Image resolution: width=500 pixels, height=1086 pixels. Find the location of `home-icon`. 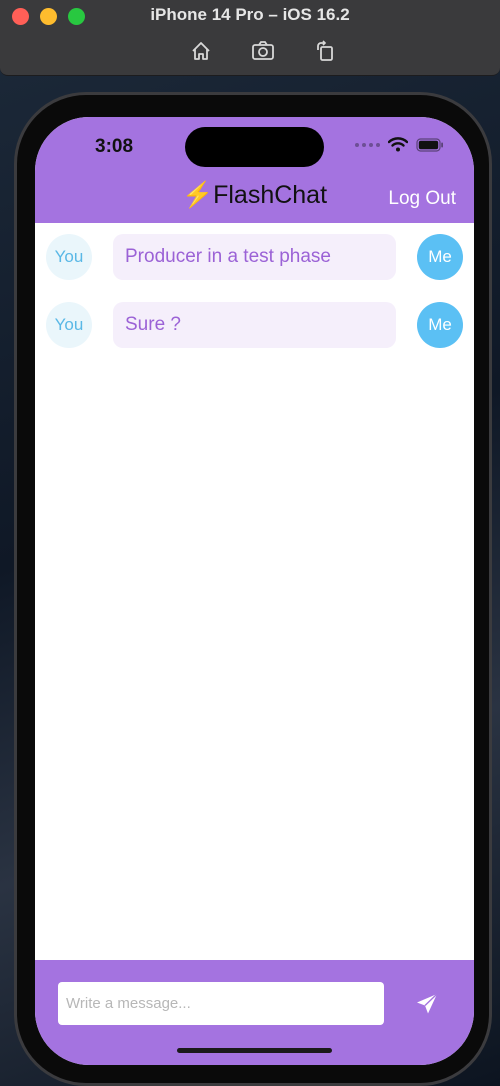

home-icon is located at coordinates (201, 51).